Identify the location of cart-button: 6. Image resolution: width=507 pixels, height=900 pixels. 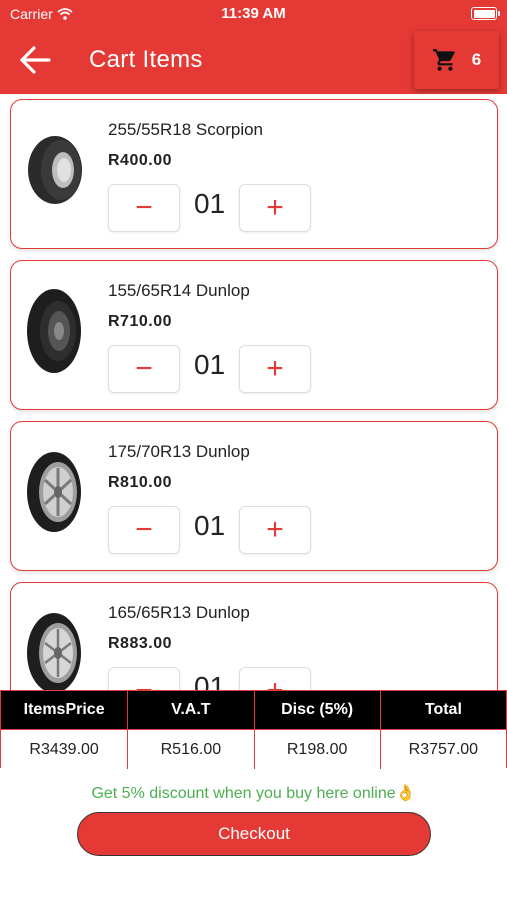
(456, 60).